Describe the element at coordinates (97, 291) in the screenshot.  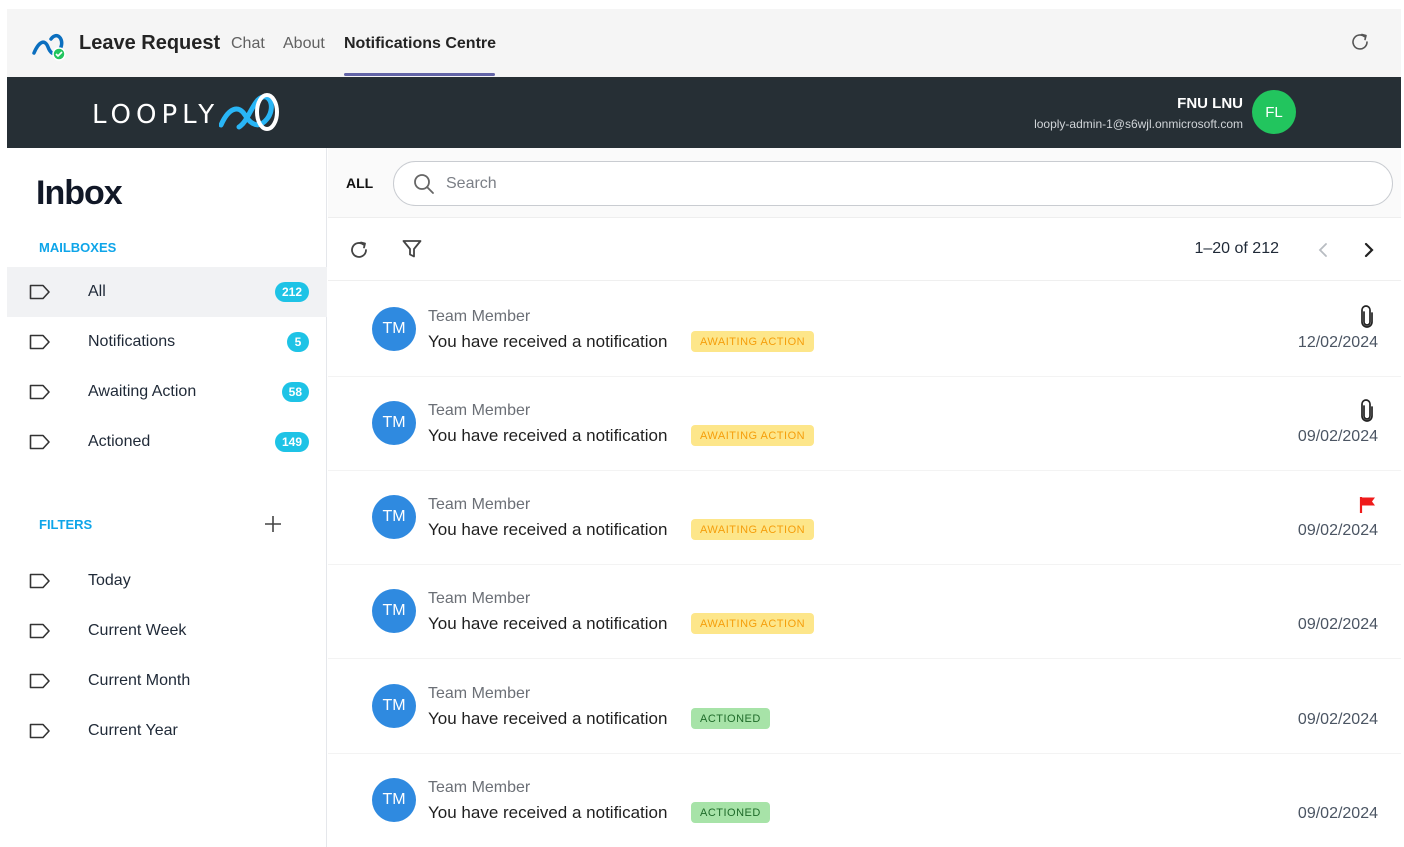
I see `sidebar-item-label: All` at that location.